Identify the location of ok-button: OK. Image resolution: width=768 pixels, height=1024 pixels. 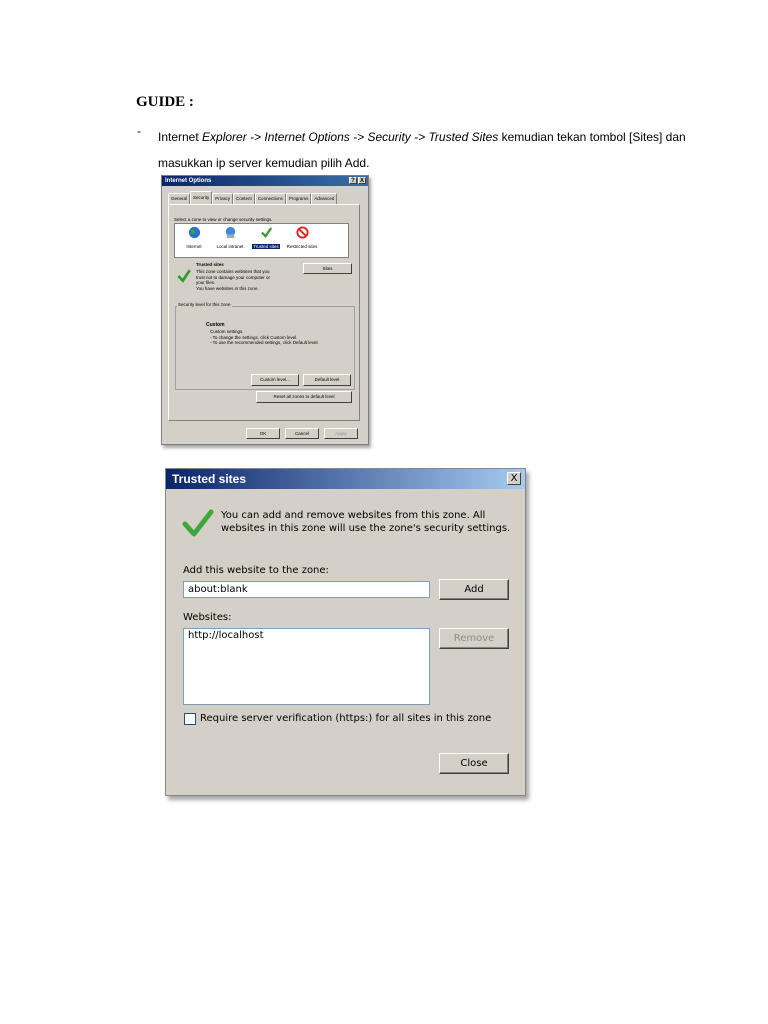
(263, 433).